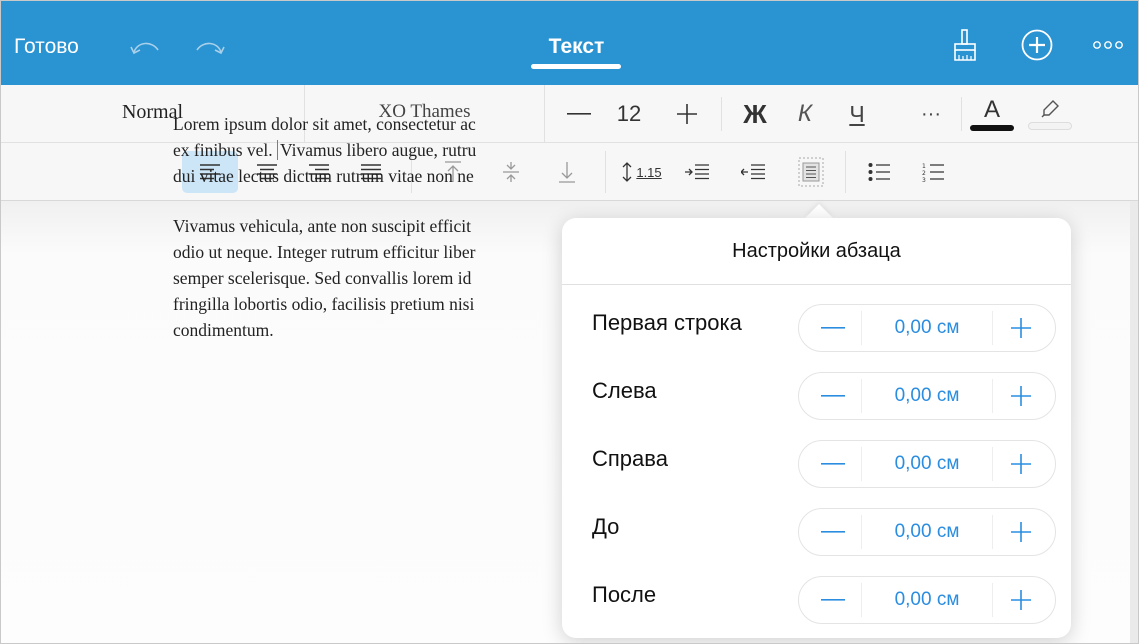 The image size is (1139, 644). What do you see at coordinates (991, 109) in the screenshot?
I see `text-color-letter: A` at bounding box center [991, 109].